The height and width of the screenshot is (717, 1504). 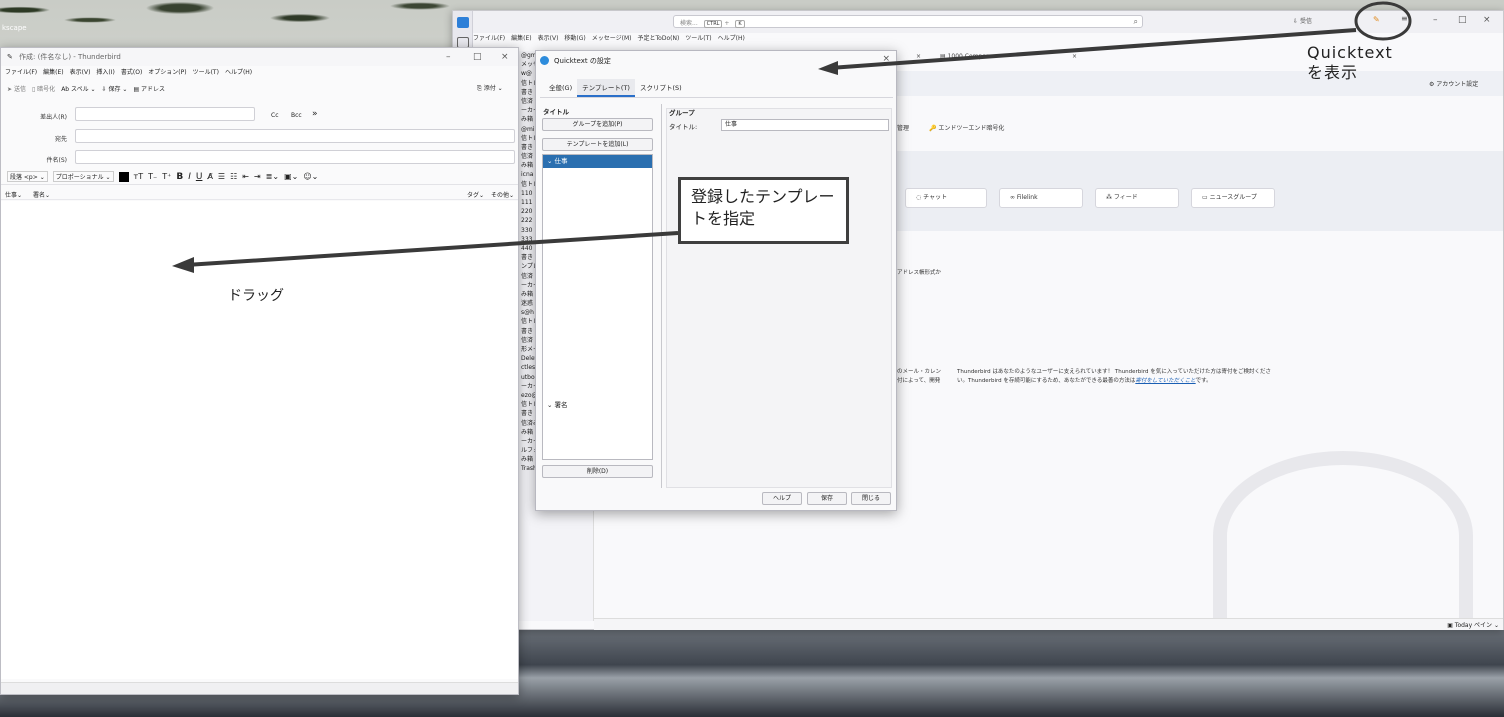 What do you see at coordinates (256, 296) in the screenshot?
I see `drag-annotation: ドラッグ` at bounding box center [256, 296].